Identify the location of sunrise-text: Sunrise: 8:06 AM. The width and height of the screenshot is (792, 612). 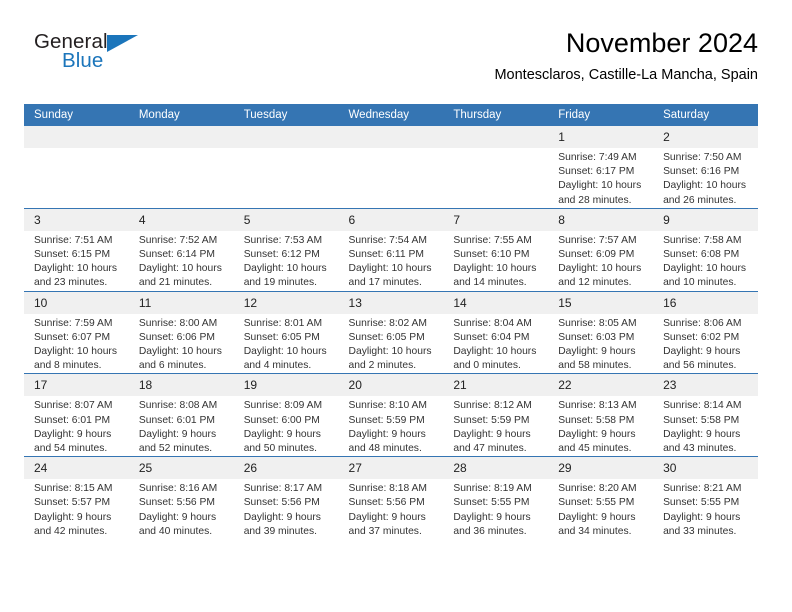
(702, 323).